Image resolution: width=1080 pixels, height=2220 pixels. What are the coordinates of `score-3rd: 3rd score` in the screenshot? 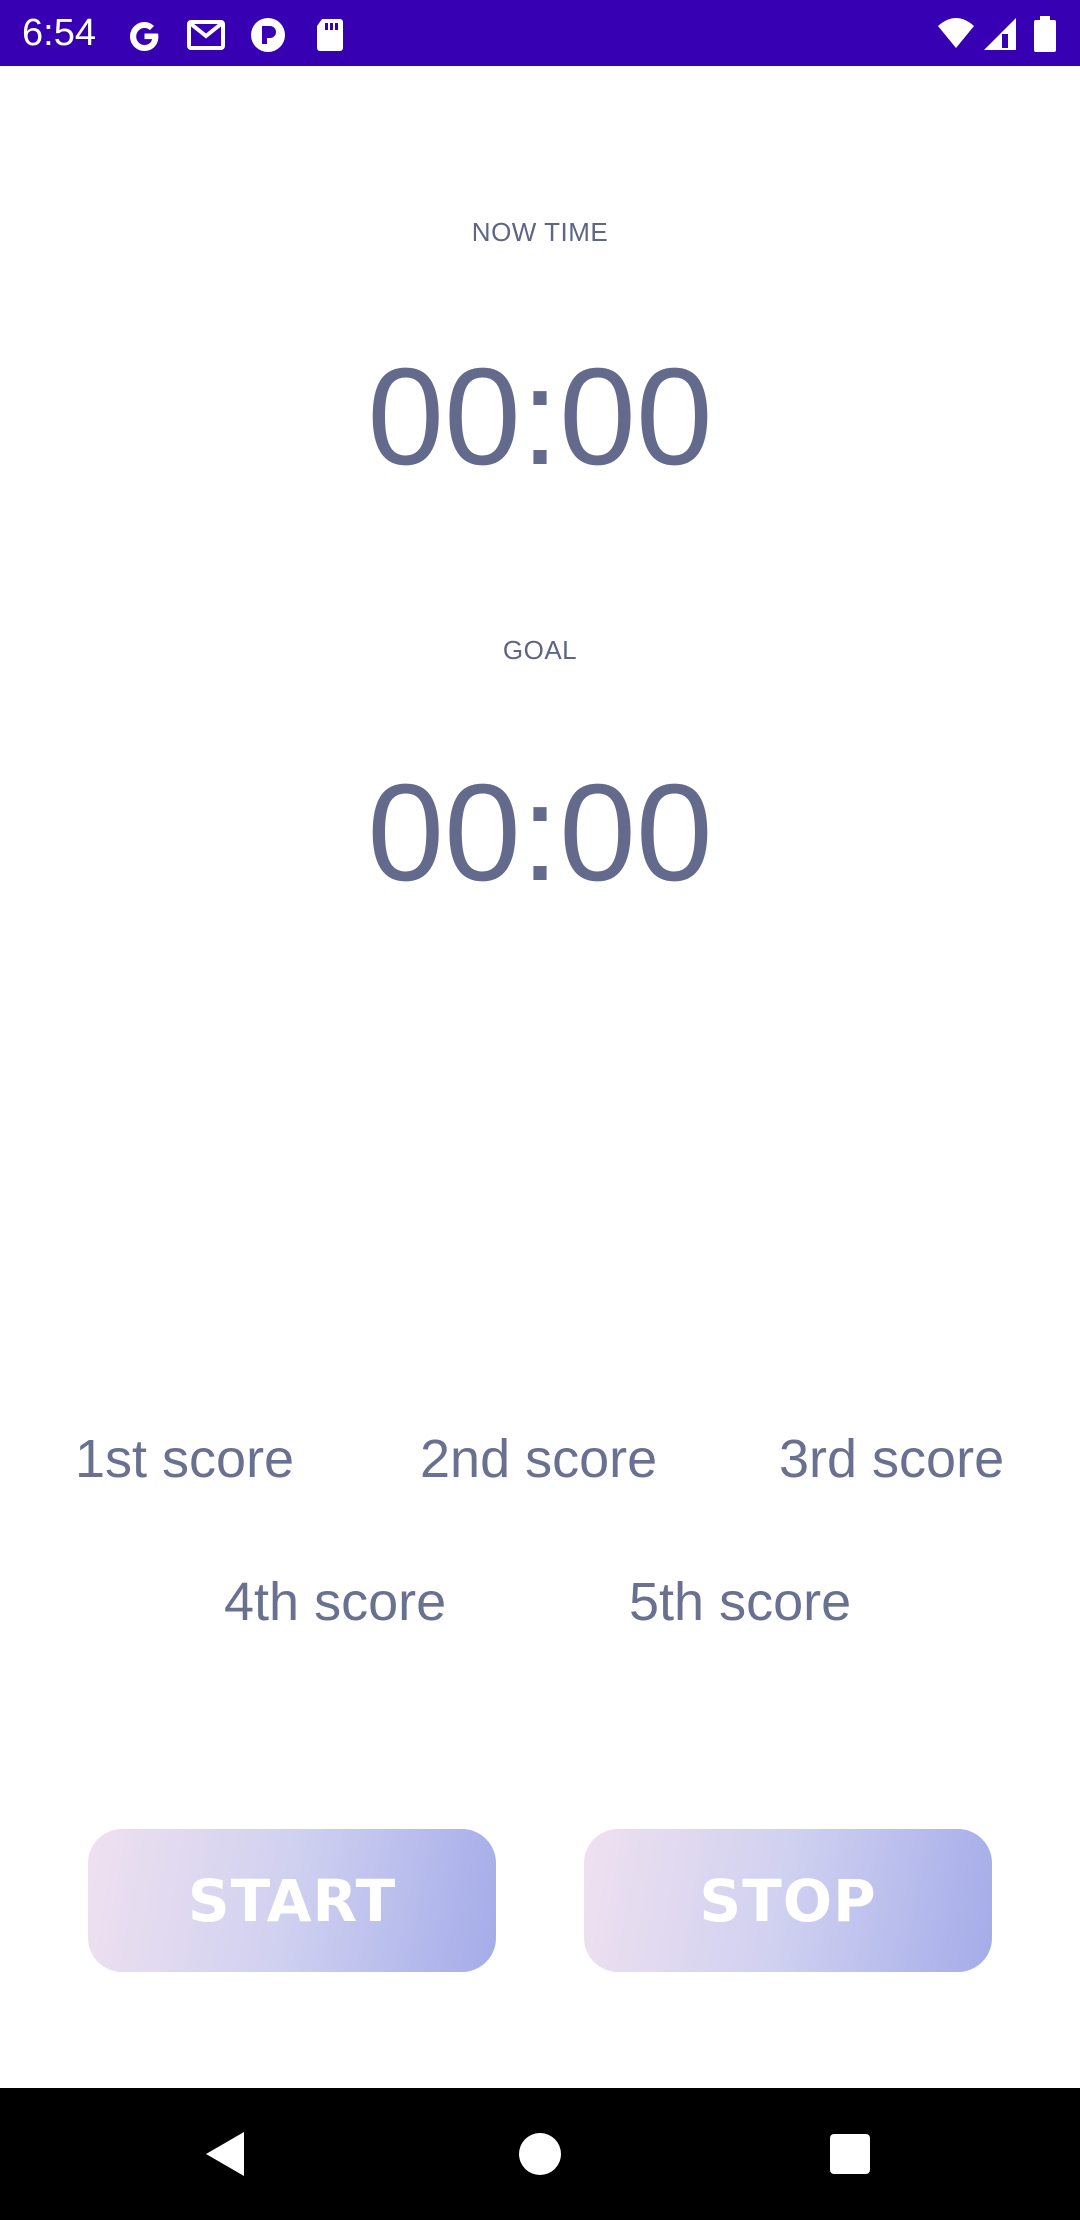 It's located at (892, 1459).